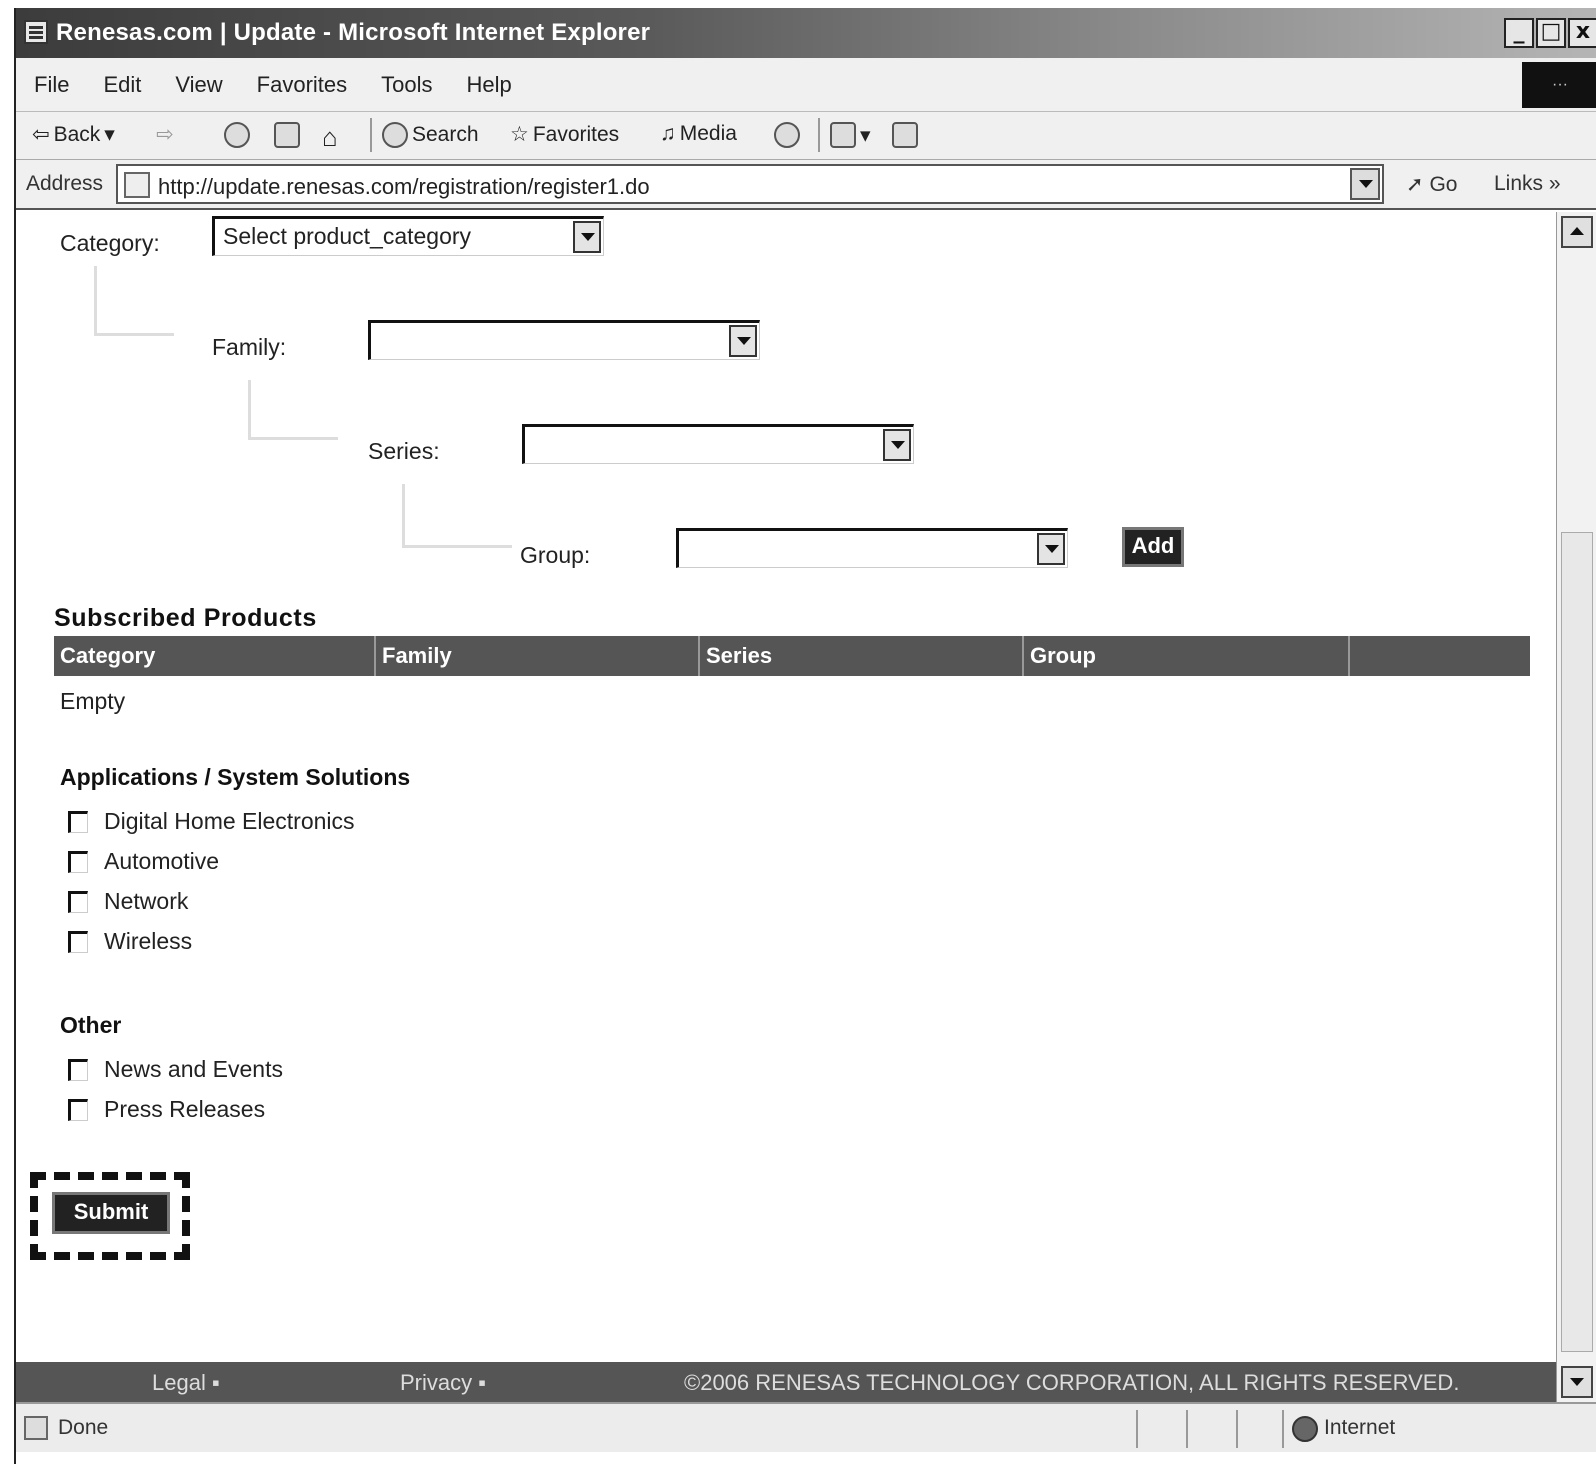  I want to click on media-button: ♫ Media, so click(698, 134).